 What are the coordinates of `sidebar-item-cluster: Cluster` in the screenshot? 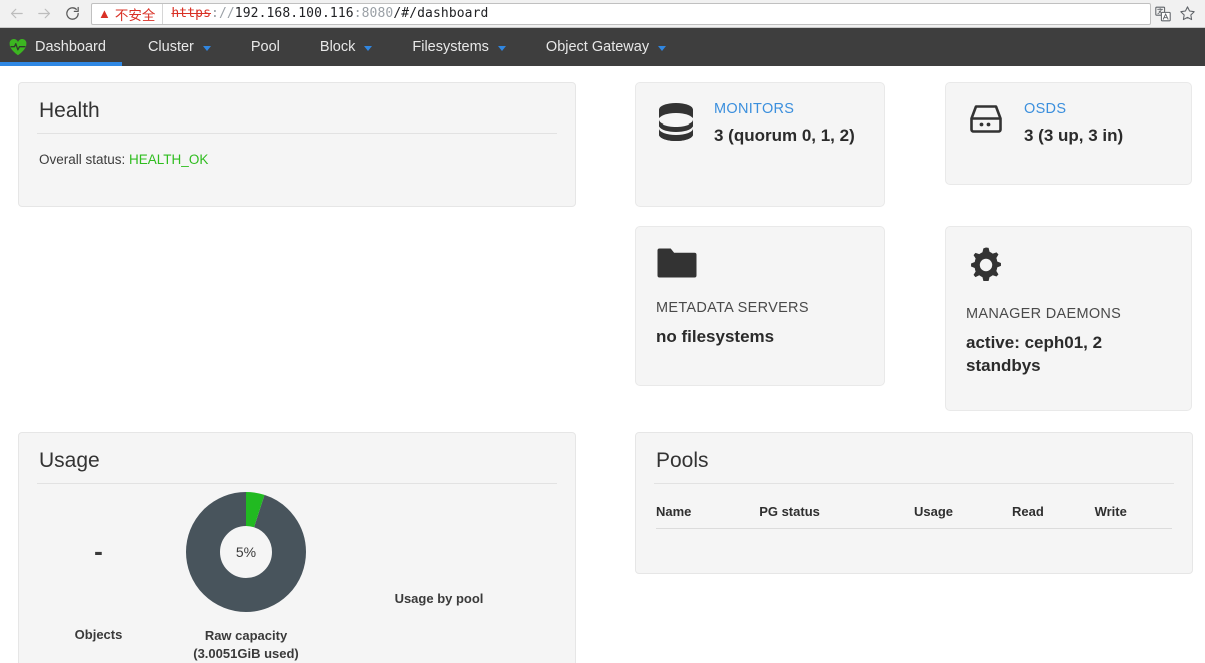 It's located at (179, 47).